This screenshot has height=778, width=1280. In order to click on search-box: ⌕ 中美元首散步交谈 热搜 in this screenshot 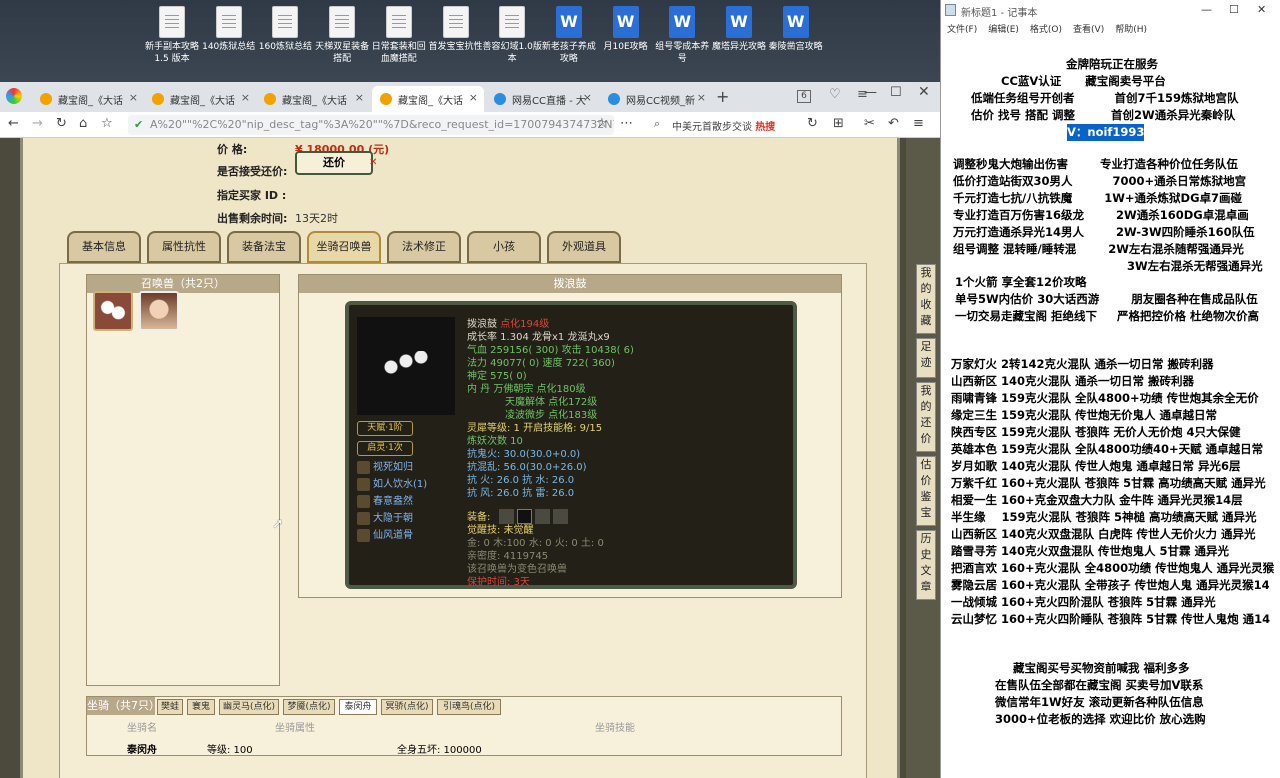, I will do `click(724, 125)`.